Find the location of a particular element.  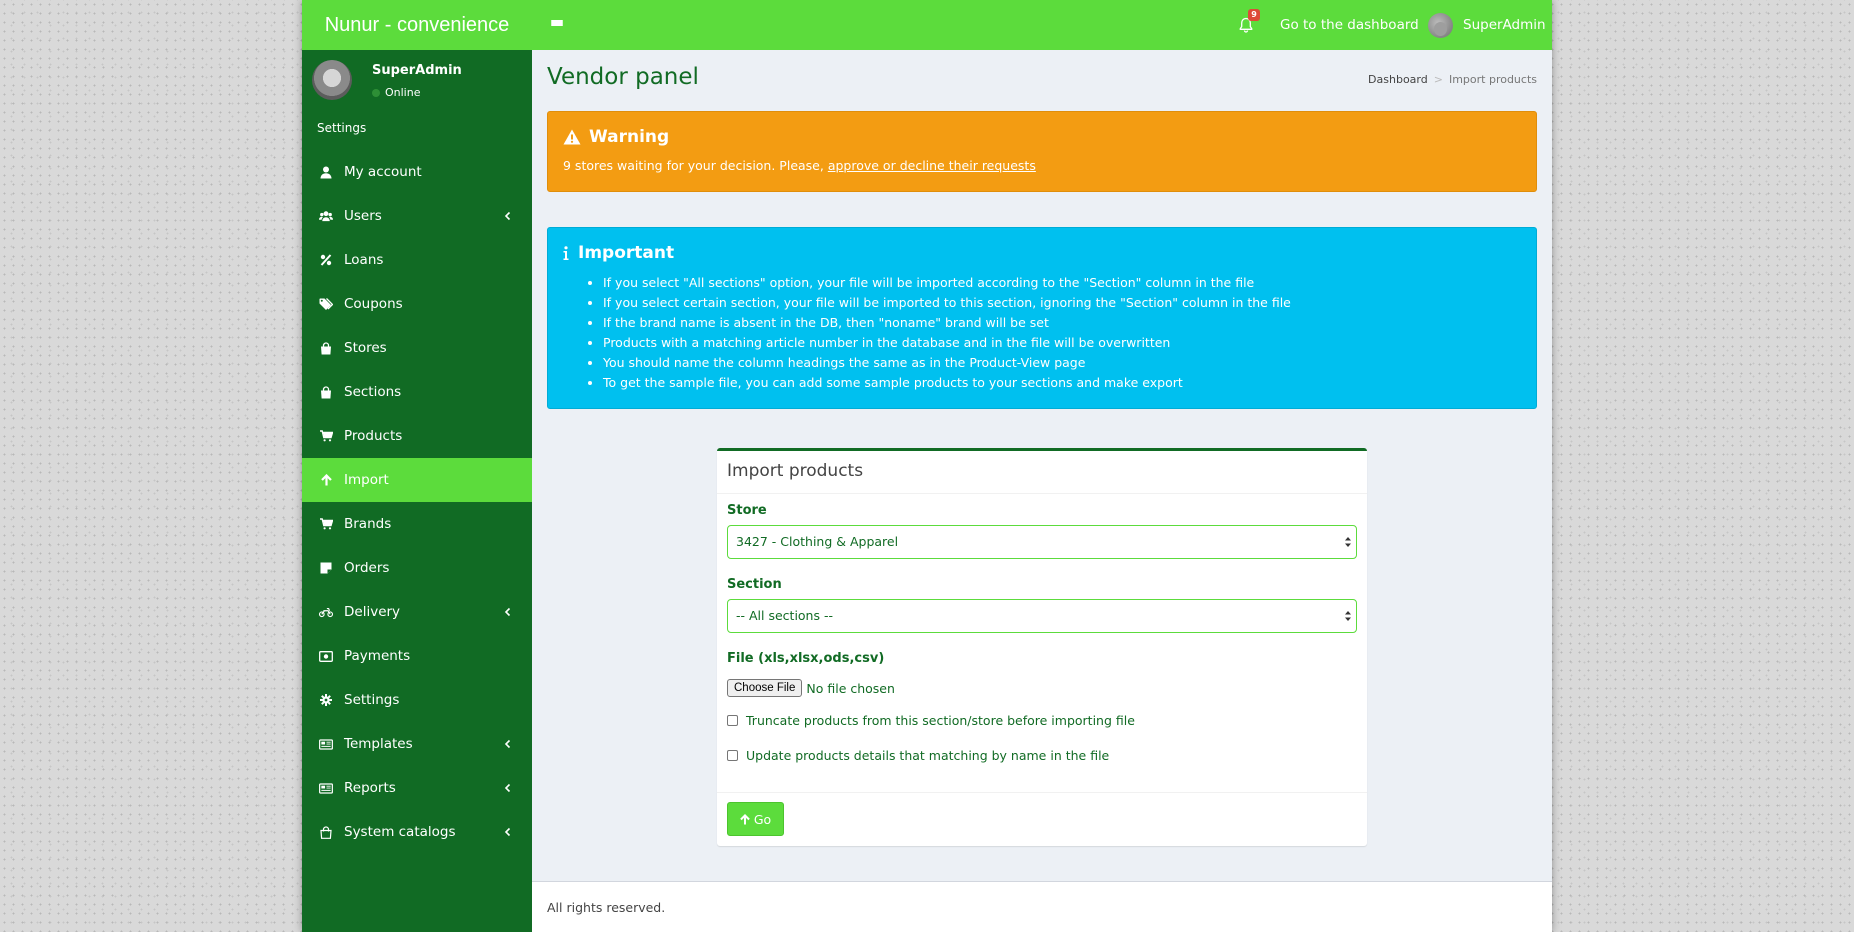

avatar is located at coordinates (1440, 25).